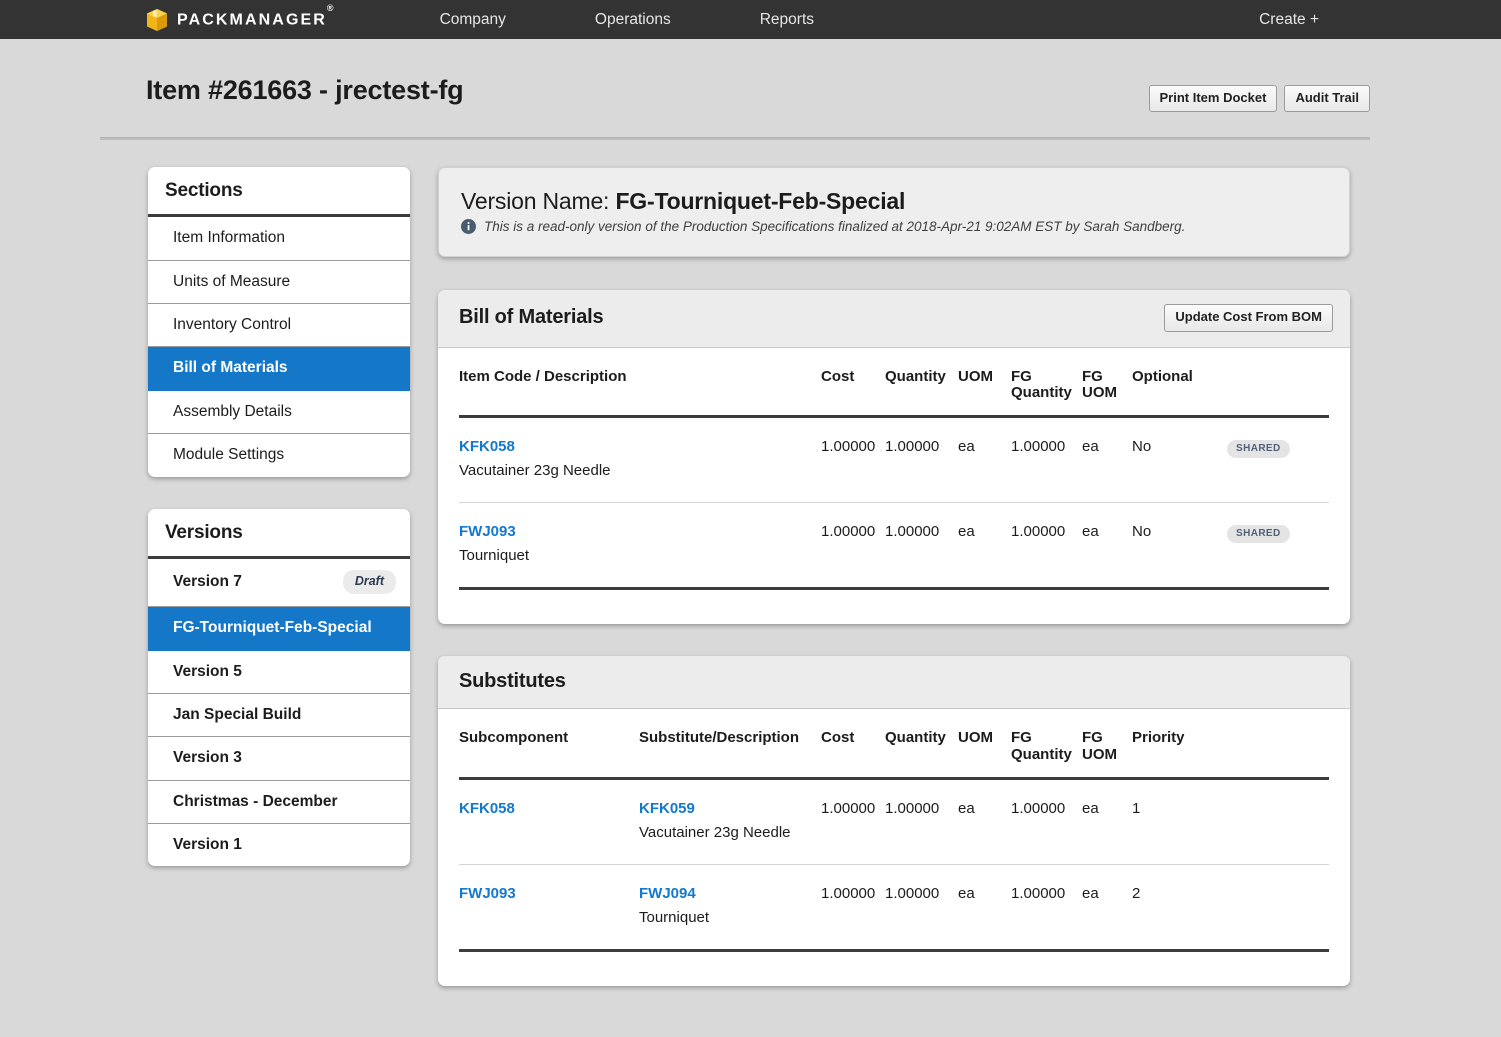 This screenshot has width=1501, height=1037. Describe the element at coordinates (984, 383) in the screenshot. I see `column-header-uom: UOM` at that location.